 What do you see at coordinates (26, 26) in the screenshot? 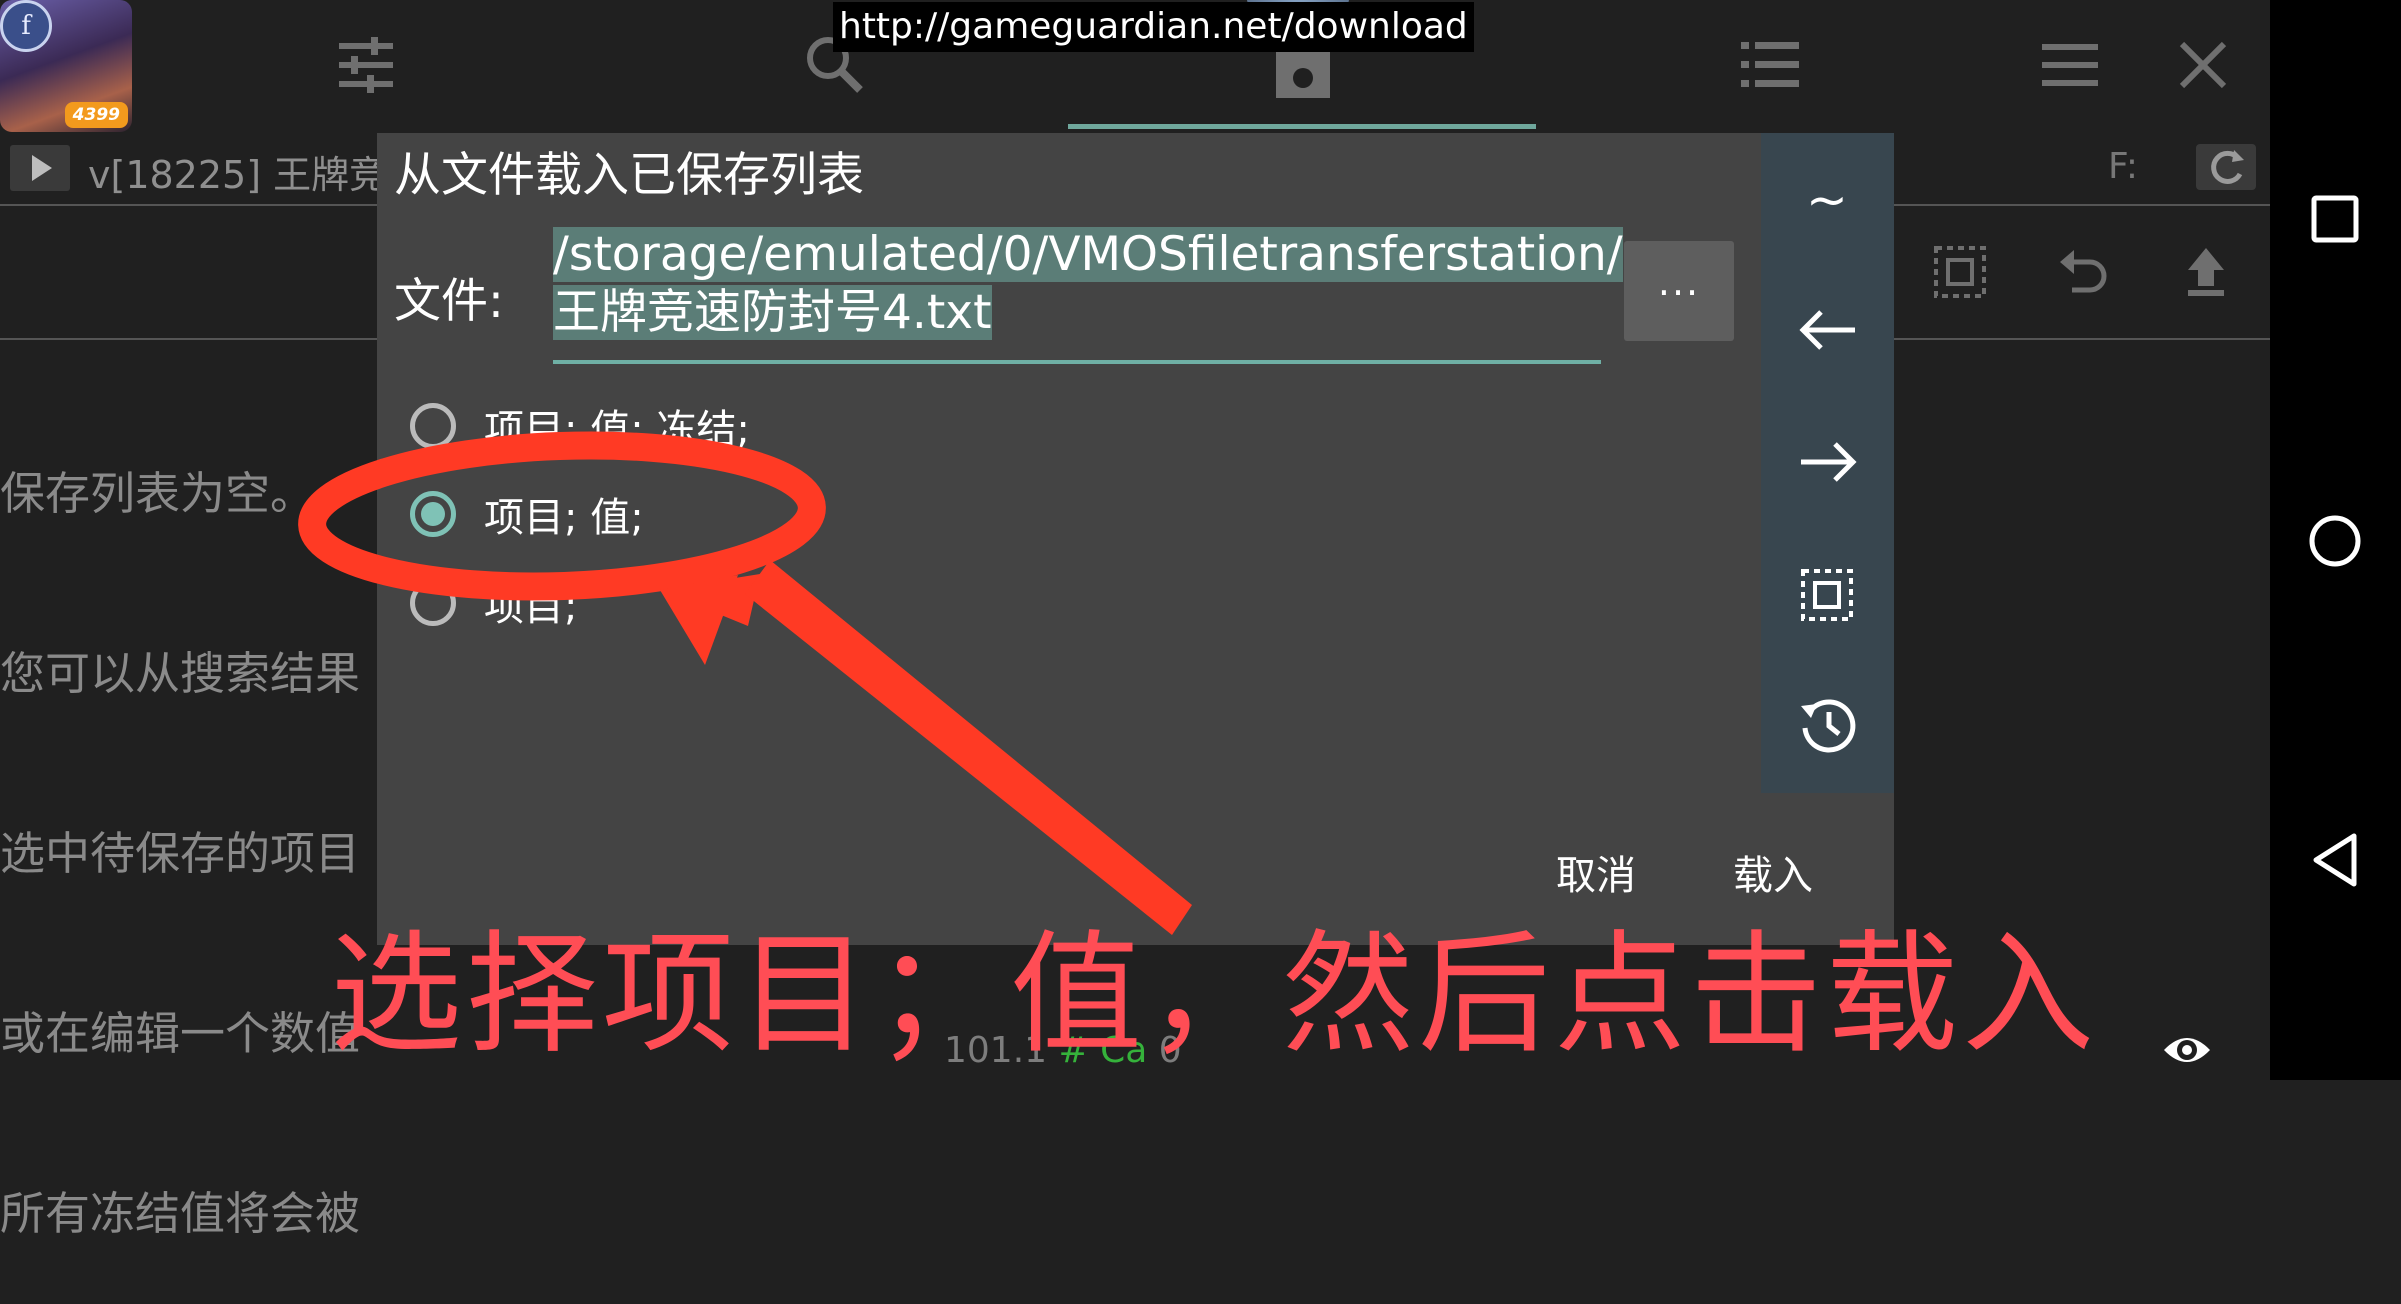
I see `facebook-badge-icon: f` at bounding box center [26, 26].